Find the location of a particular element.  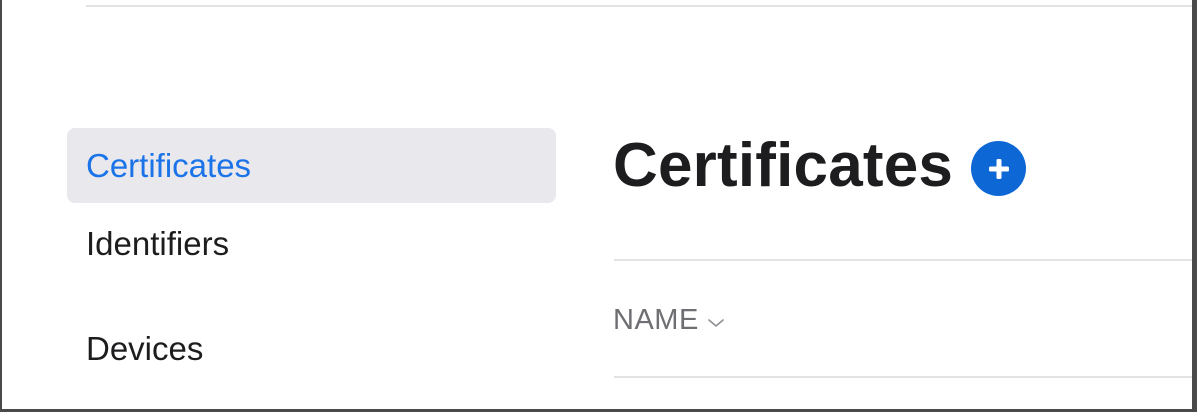

sidebar-item-identifiers: Identifiers is located at coordinates (311, 243).